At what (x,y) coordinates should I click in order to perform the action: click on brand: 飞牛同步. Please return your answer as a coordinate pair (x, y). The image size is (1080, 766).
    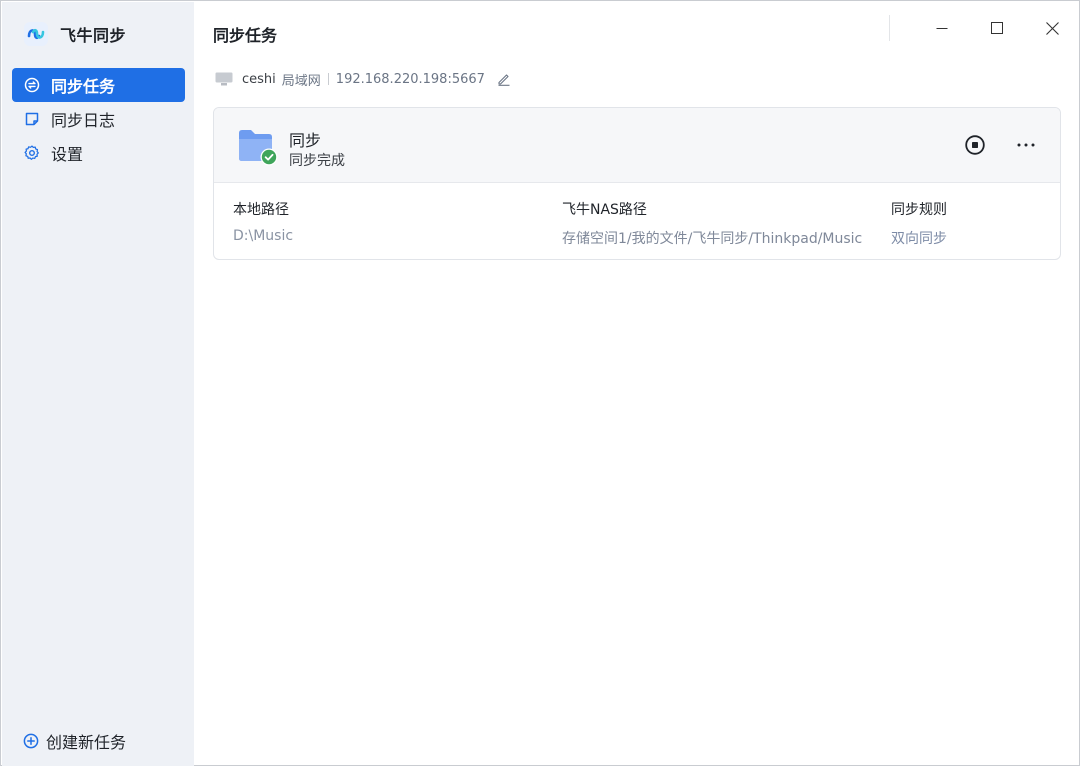
    Looking at the image, I should click on (75, 34).